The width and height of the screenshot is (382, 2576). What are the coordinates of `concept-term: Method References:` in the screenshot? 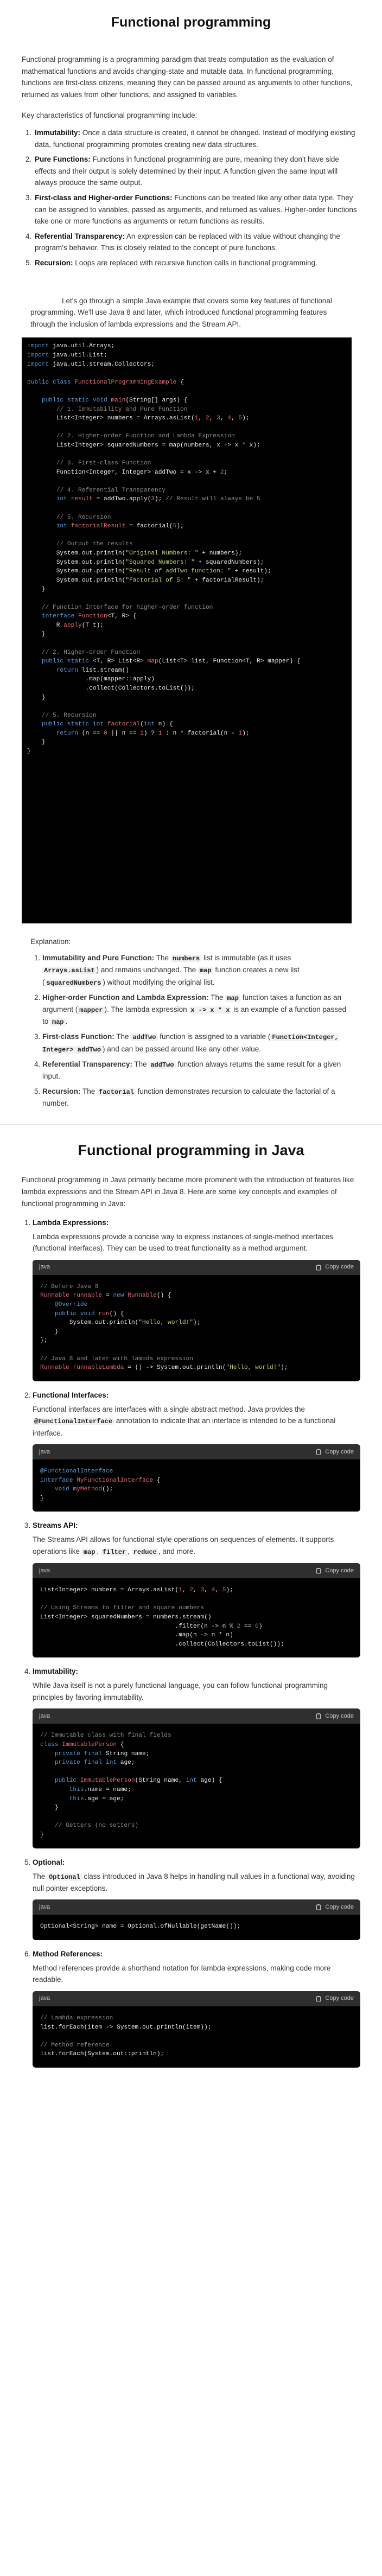 It's located at (68, 1953).